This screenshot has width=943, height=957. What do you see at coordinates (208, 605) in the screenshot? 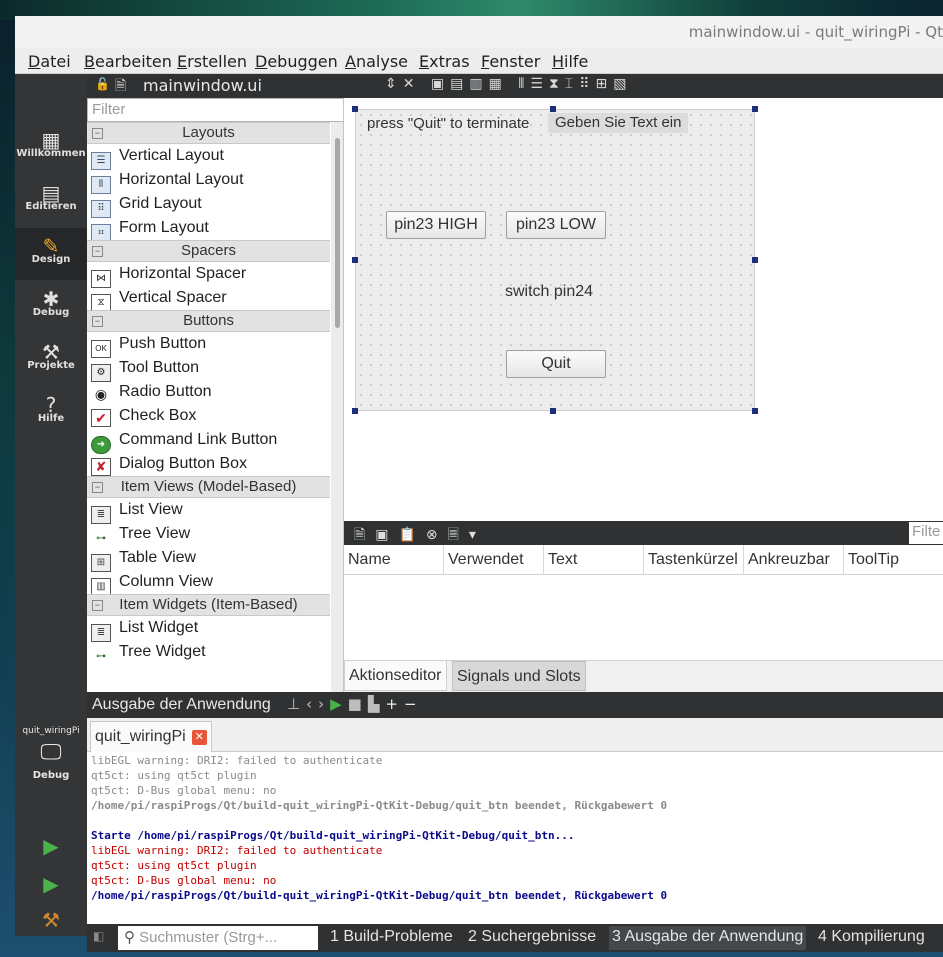
I see `category-item-widgets: − Item Widgets (Item-Based)` at bounding box center [208, 605].